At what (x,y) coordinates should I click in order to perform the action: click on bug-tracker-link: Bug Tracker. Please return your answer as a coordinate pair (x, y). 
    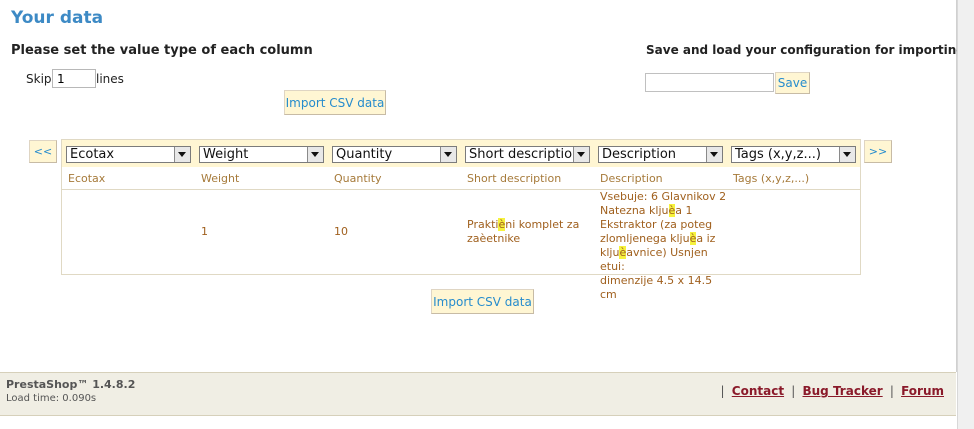
    Looking at the image, I should click on (842, 391).